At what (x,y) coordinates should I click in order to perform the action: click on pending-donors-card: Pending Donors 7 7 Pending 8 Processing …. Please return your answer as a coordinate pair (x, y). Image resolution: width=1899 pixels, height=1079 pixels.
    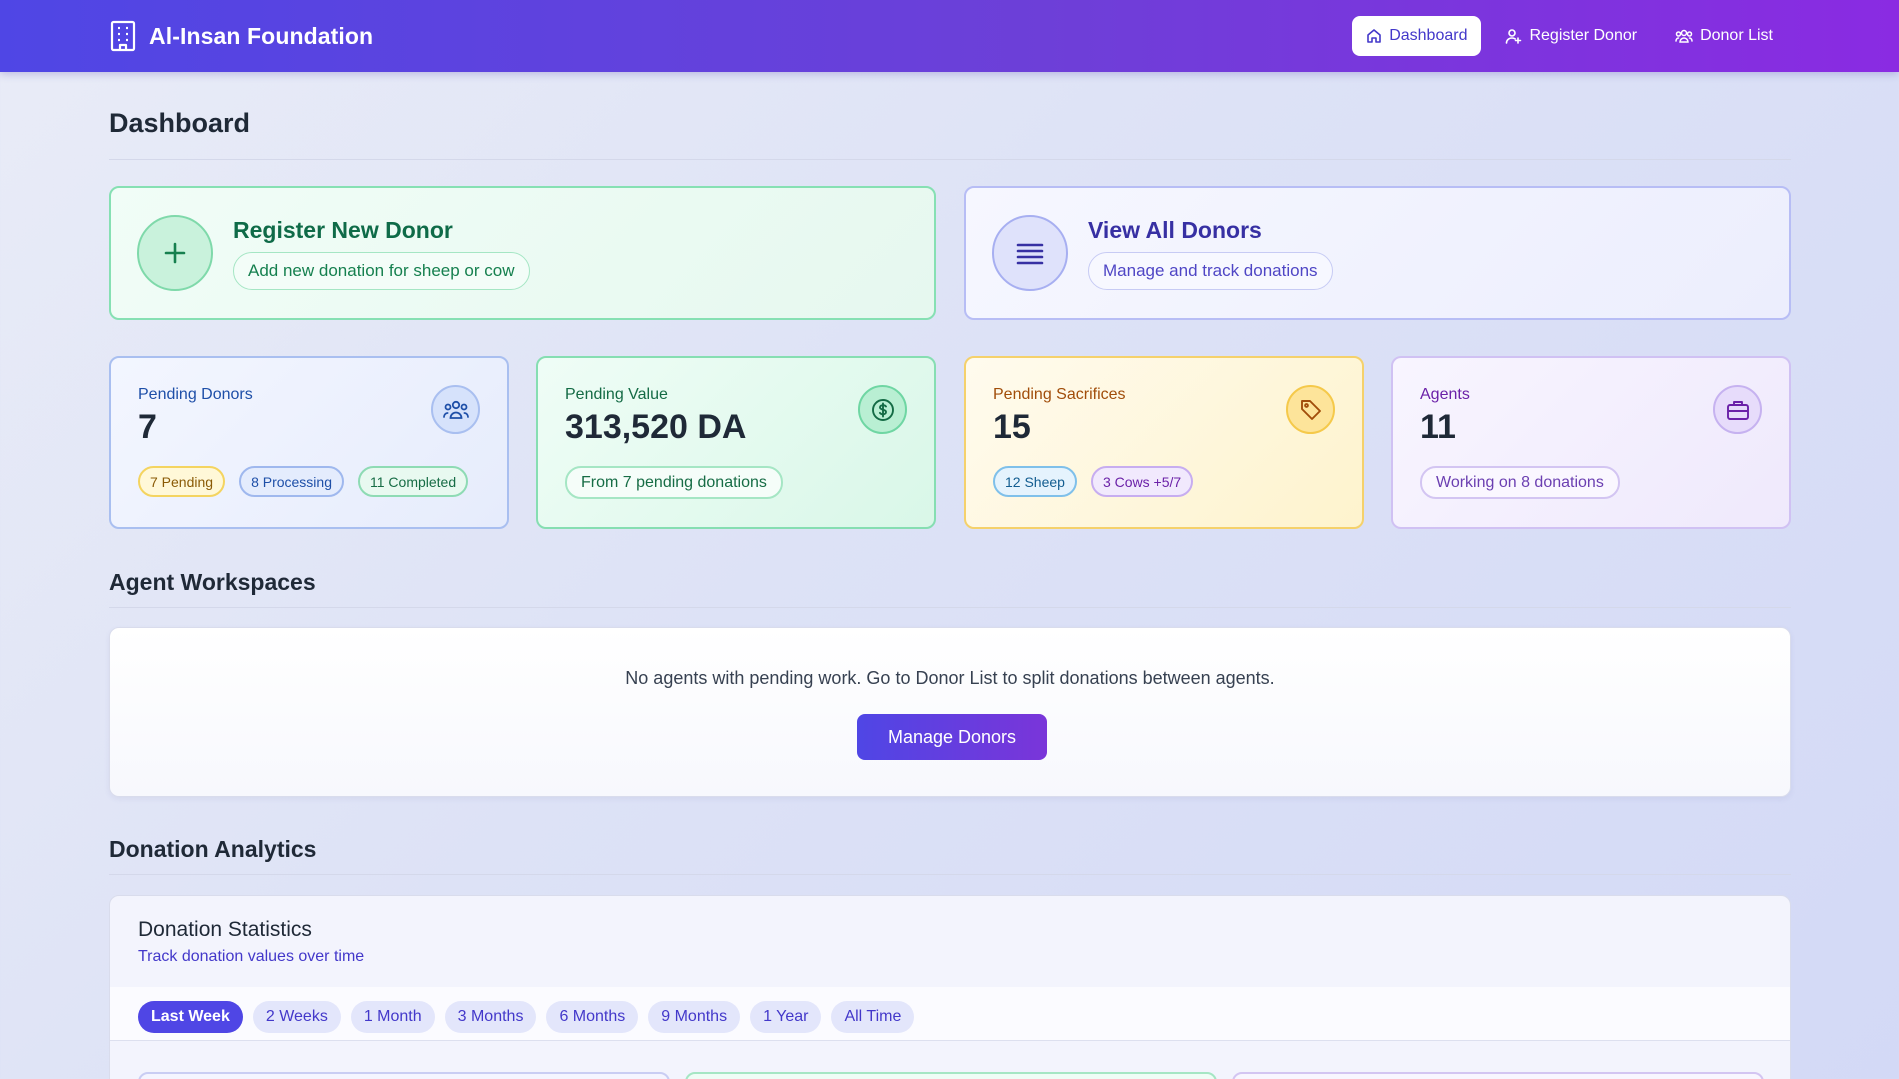
    Looking at the image, I should click on (309, 442).